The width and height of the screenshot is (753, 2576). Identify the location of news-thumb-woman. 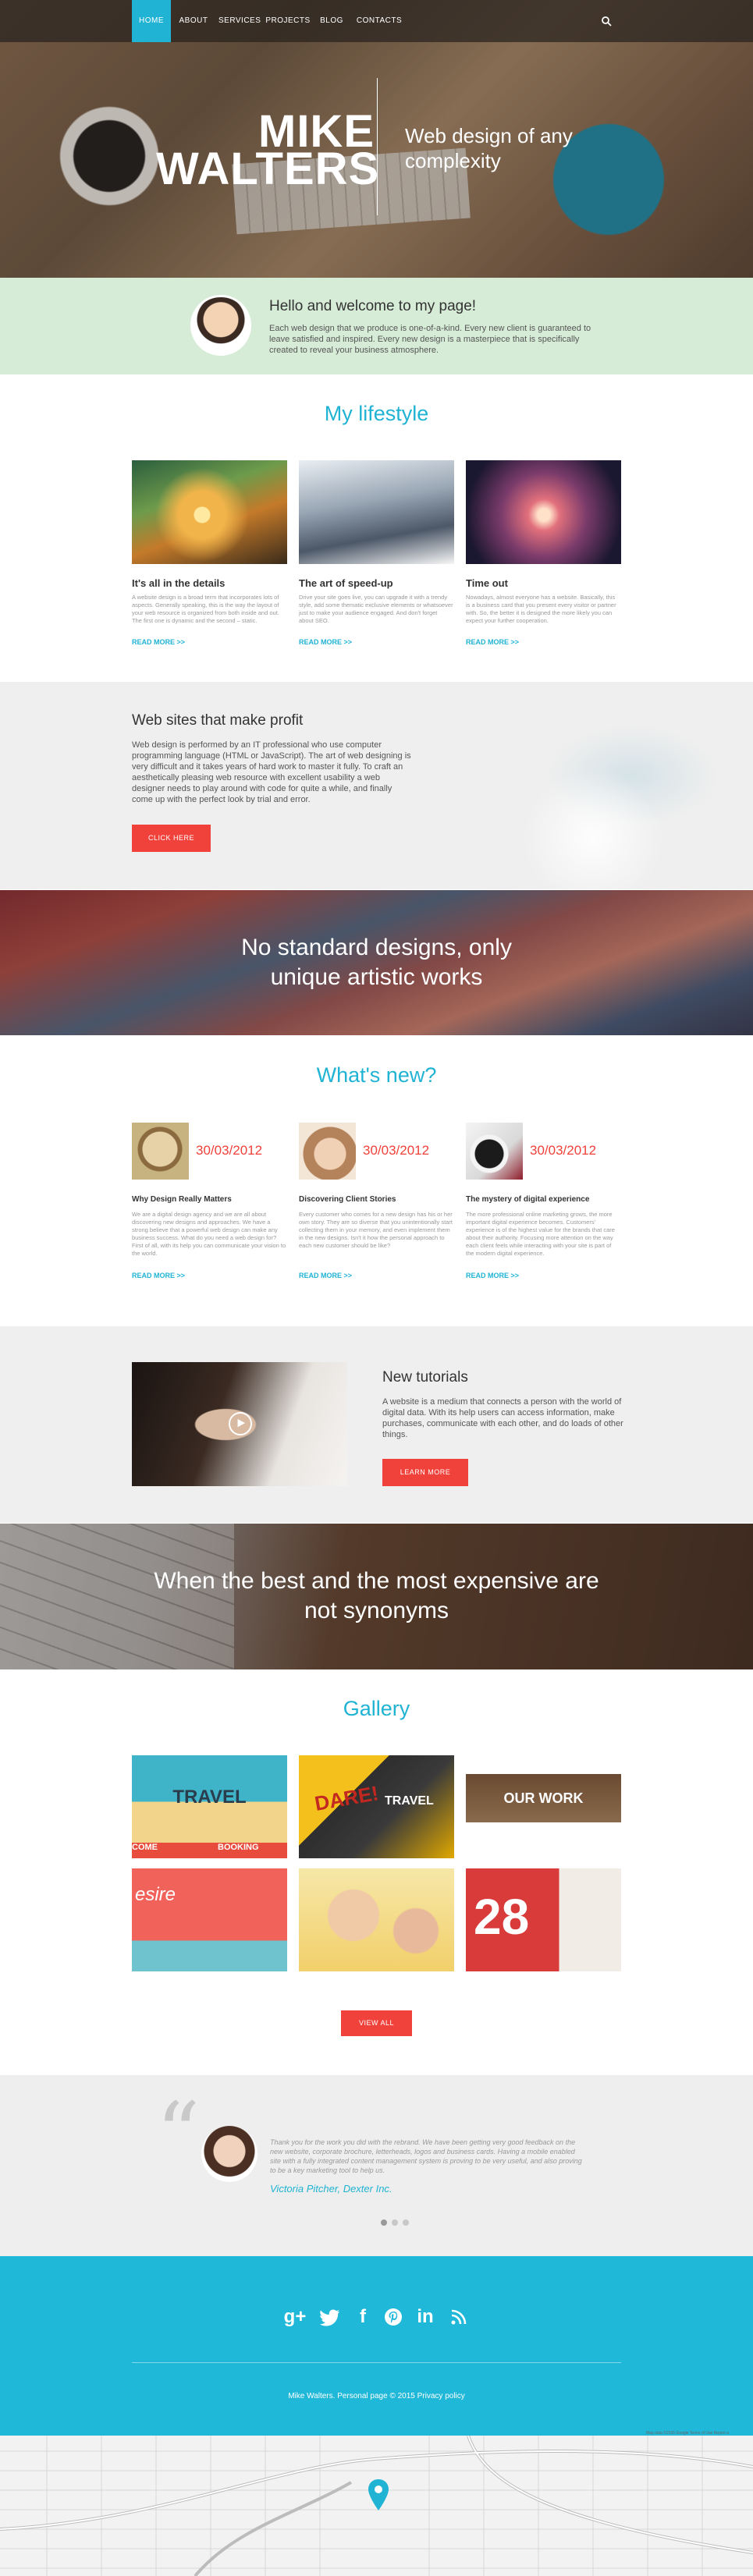
(327, 1151).